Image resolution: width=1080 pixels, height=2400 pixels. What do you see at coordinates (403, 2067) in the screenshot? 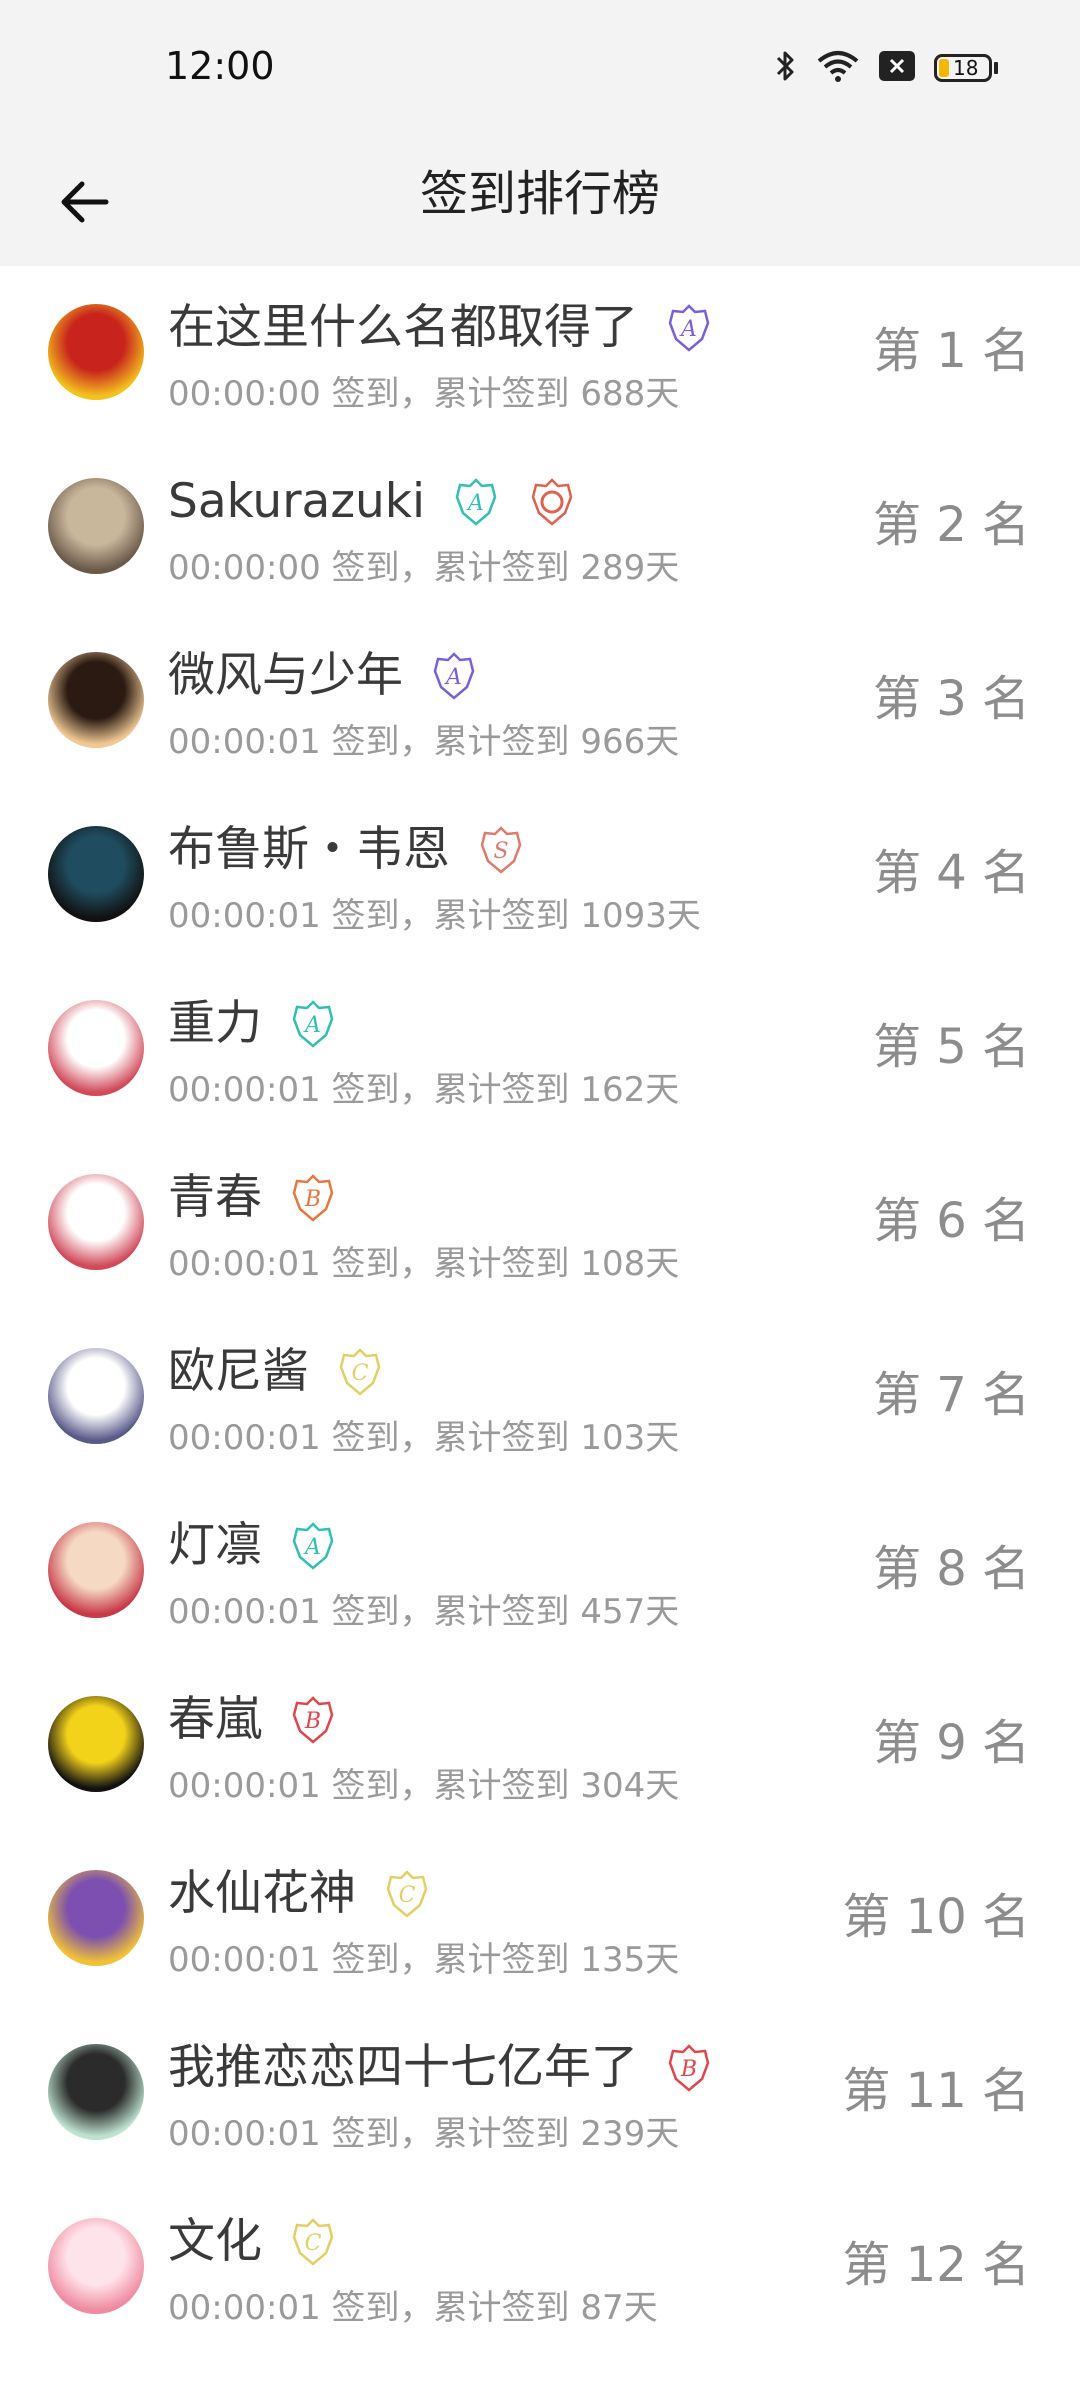
I see `user-name: 我推恋恋四十七亿年了` at bounding box center [403, 2067].